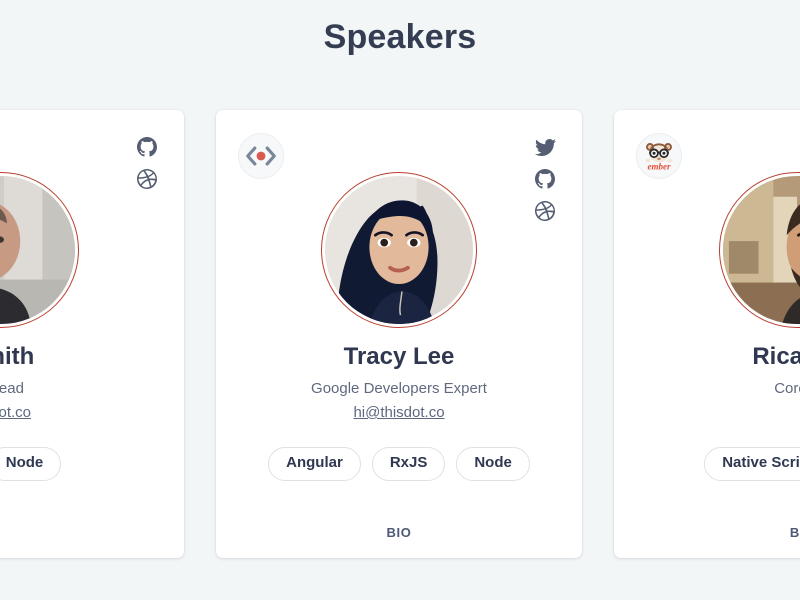  Describe the element at coordinates (659, 167) in the screenshot. I see `svg-text: ember` at that location.